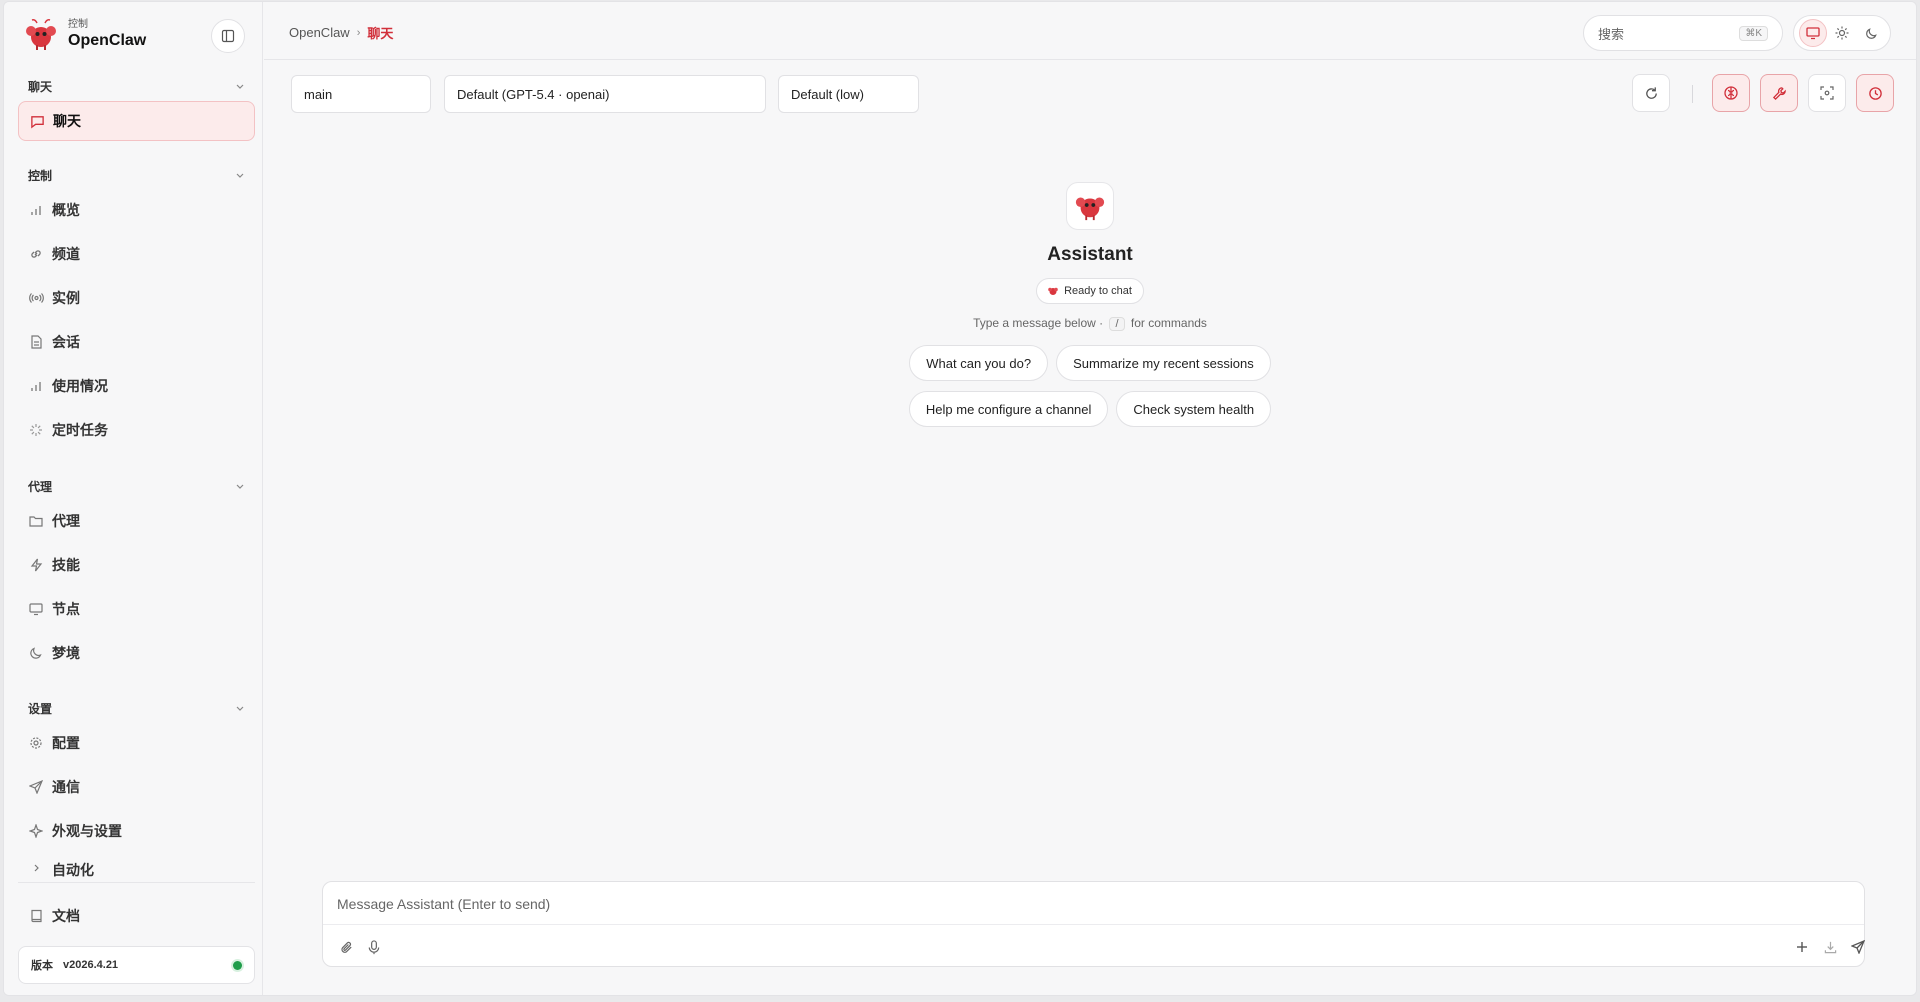 The height and width of the screenshot is (1002, 1920). What do you see at coordinates (67, 121) in the screenshot?
I see `sidebar-item-label: 聊天` at bounding box center [67, 121].